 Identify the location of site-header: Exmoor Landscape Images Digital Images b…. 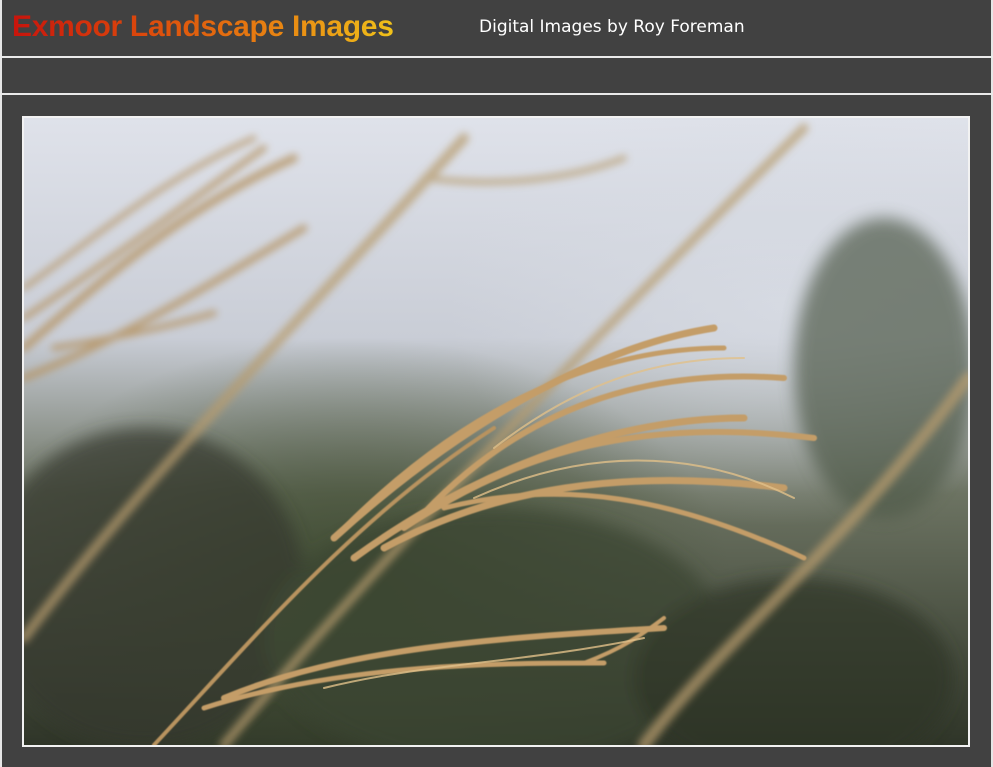
(496, 29).